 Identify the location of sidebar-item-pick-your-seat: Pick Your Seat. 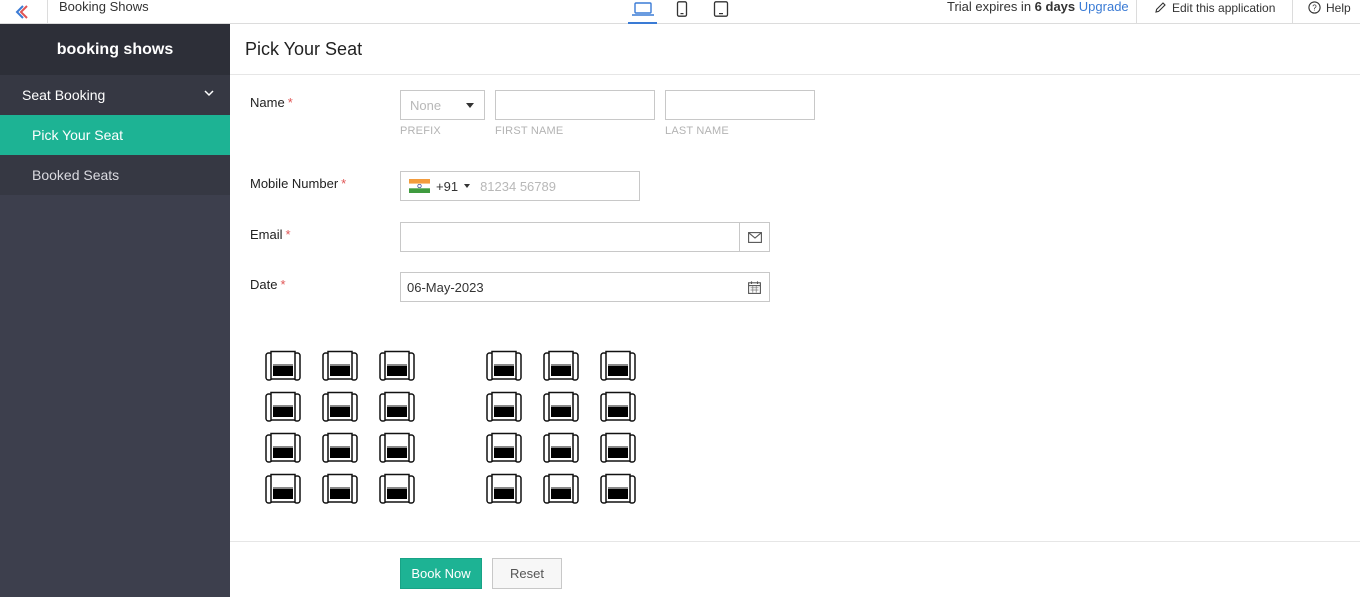
(115, 135).